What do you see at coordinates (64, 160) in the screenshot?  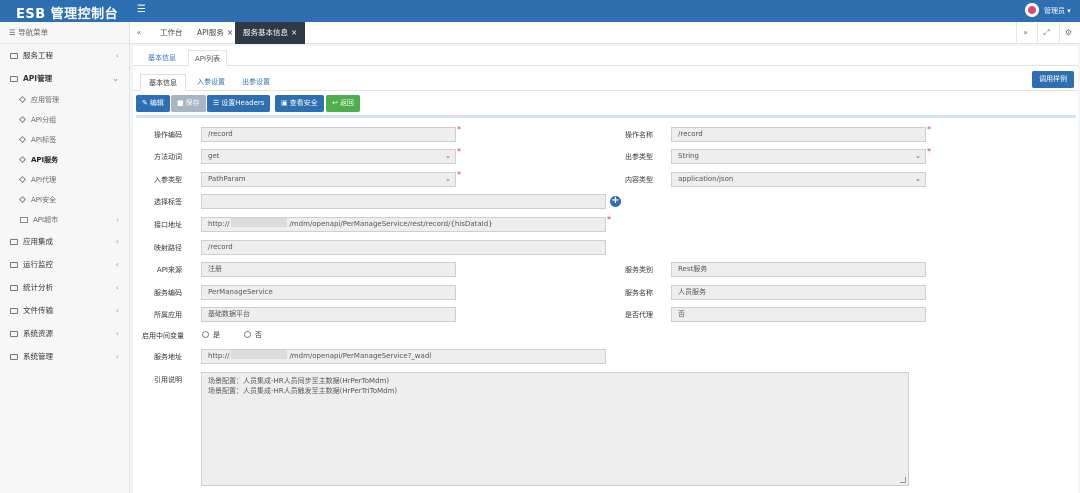 I see `sidebar-sub-api-service: API服务` at bounding box center [64, 160].